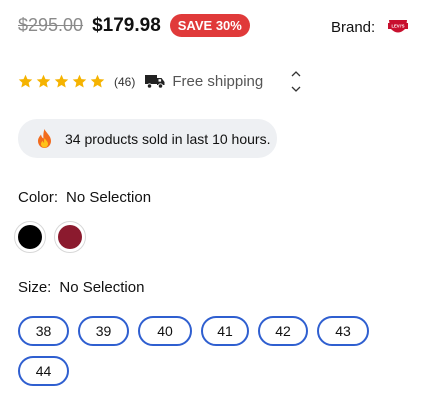 The height and width of the screenshot is (404, 423). What do you see at coordinates (43, 331) in the screenshot?
I see `size-option-38: 38` at bounding box center [43, 331].